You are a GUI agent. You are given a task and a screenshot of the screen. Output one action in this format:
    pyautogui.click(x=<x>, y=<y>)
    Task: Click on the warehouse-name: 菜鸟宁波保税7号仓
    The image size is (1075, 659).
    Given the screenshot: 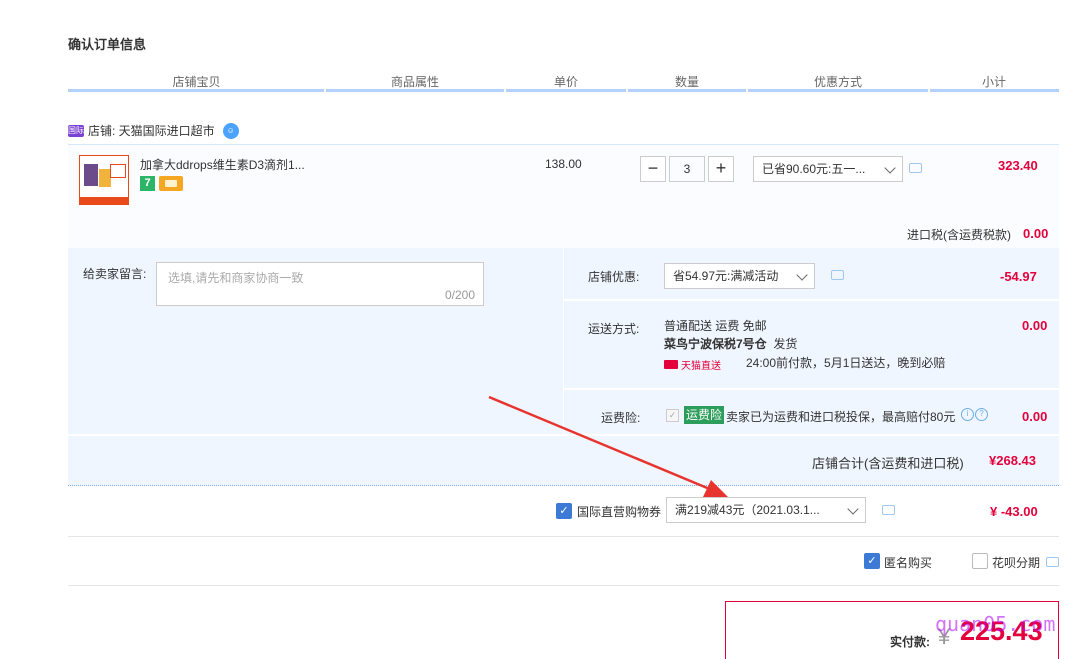 What is the action you would take?
    pyautogui.click(x=715, y=344)
    